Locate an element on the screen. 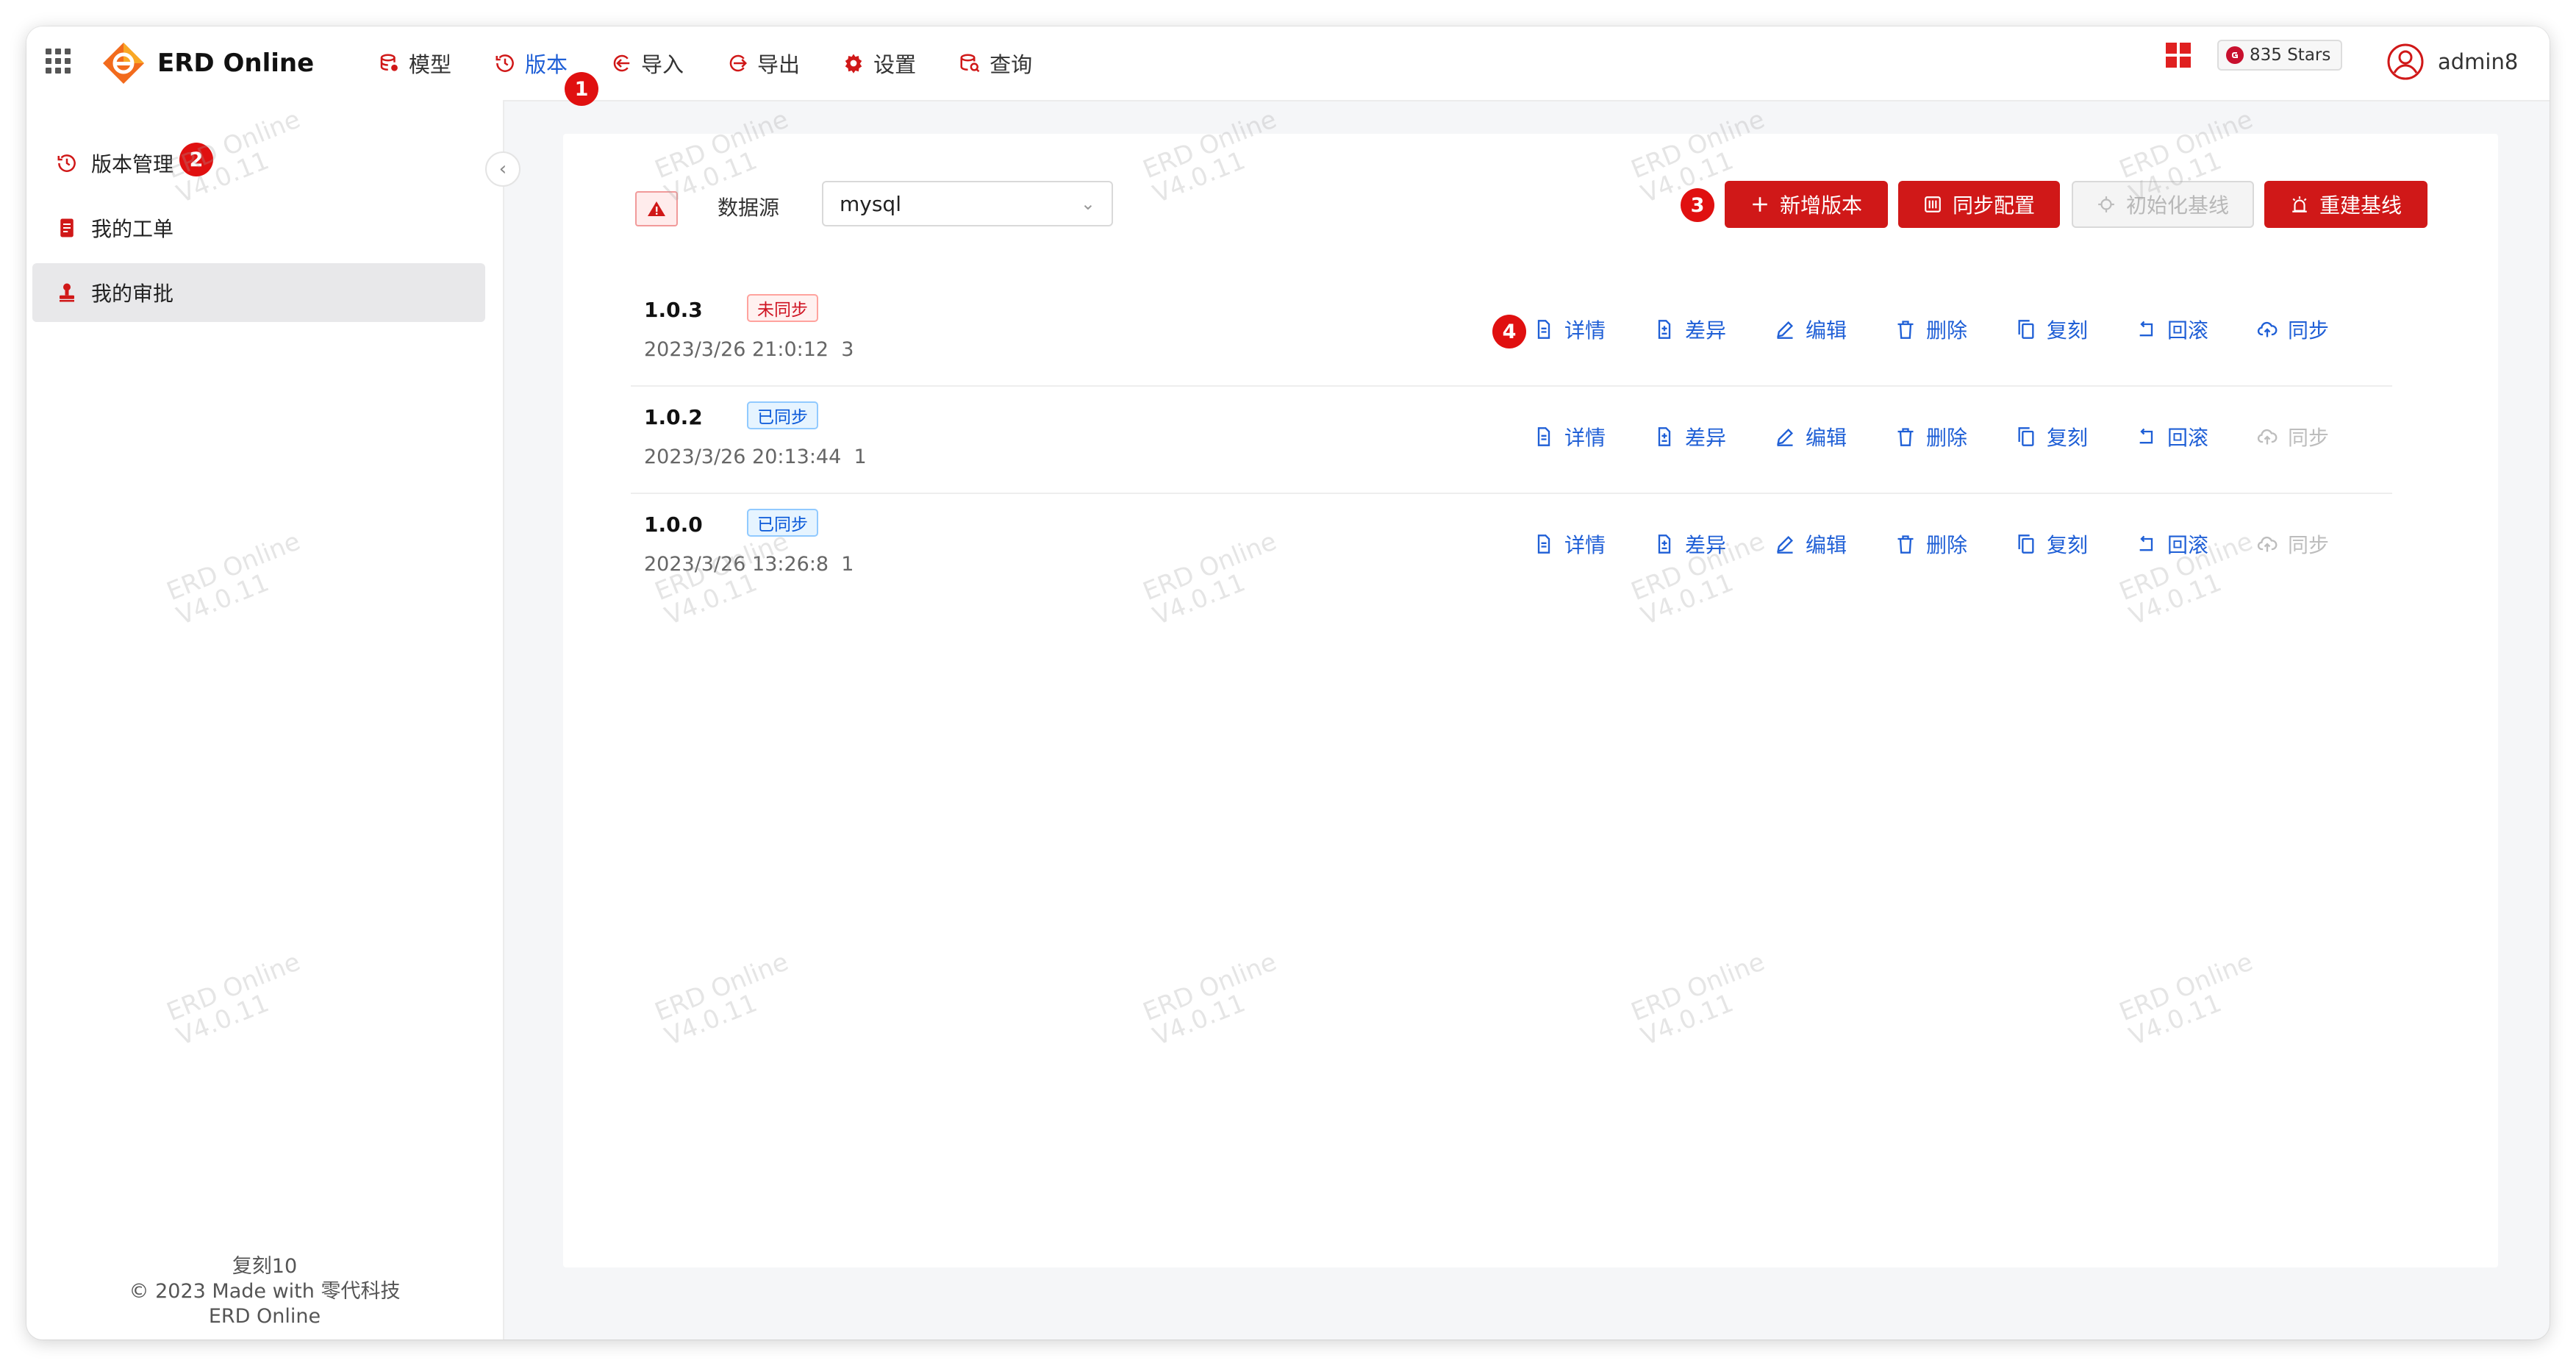 This screenshot has height=1366, width=2576. sync-config-label: 同步配置 is located at coordinates (1994, 205).